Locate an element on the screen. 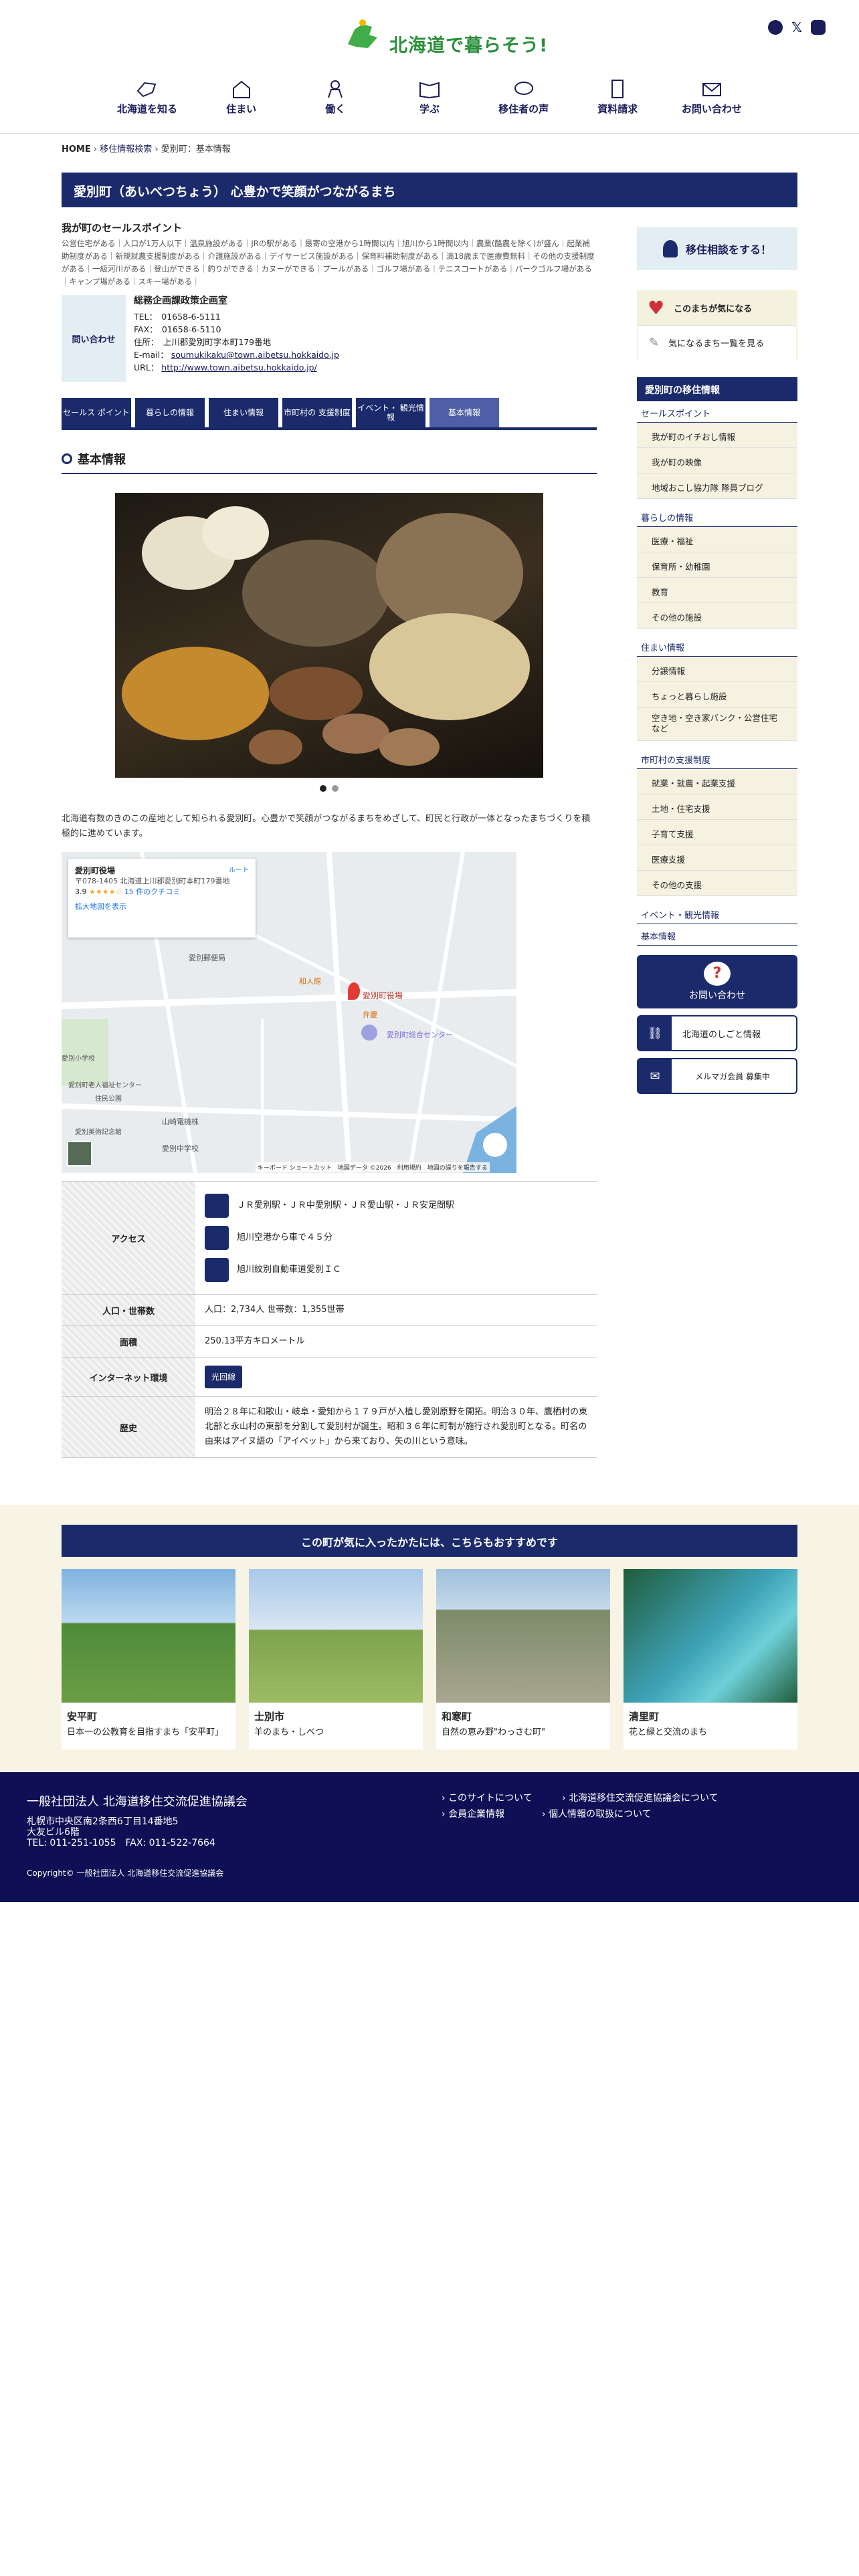 Image resolution: width=859 pixels, height=2576 pixels. tab-basic: 基本情報 is located at coordinates (465, 413).